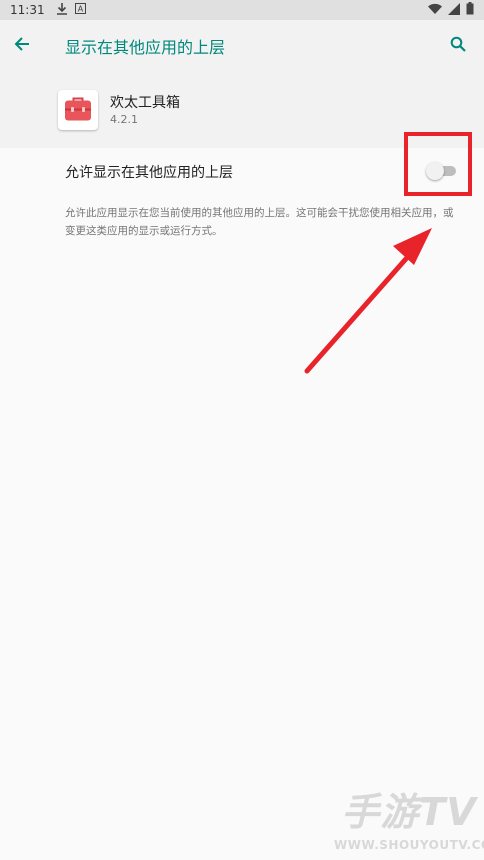 The height and width of the screenshot is (860, 484). I want to click on app-version: 4.2.1, so click(124, 119).